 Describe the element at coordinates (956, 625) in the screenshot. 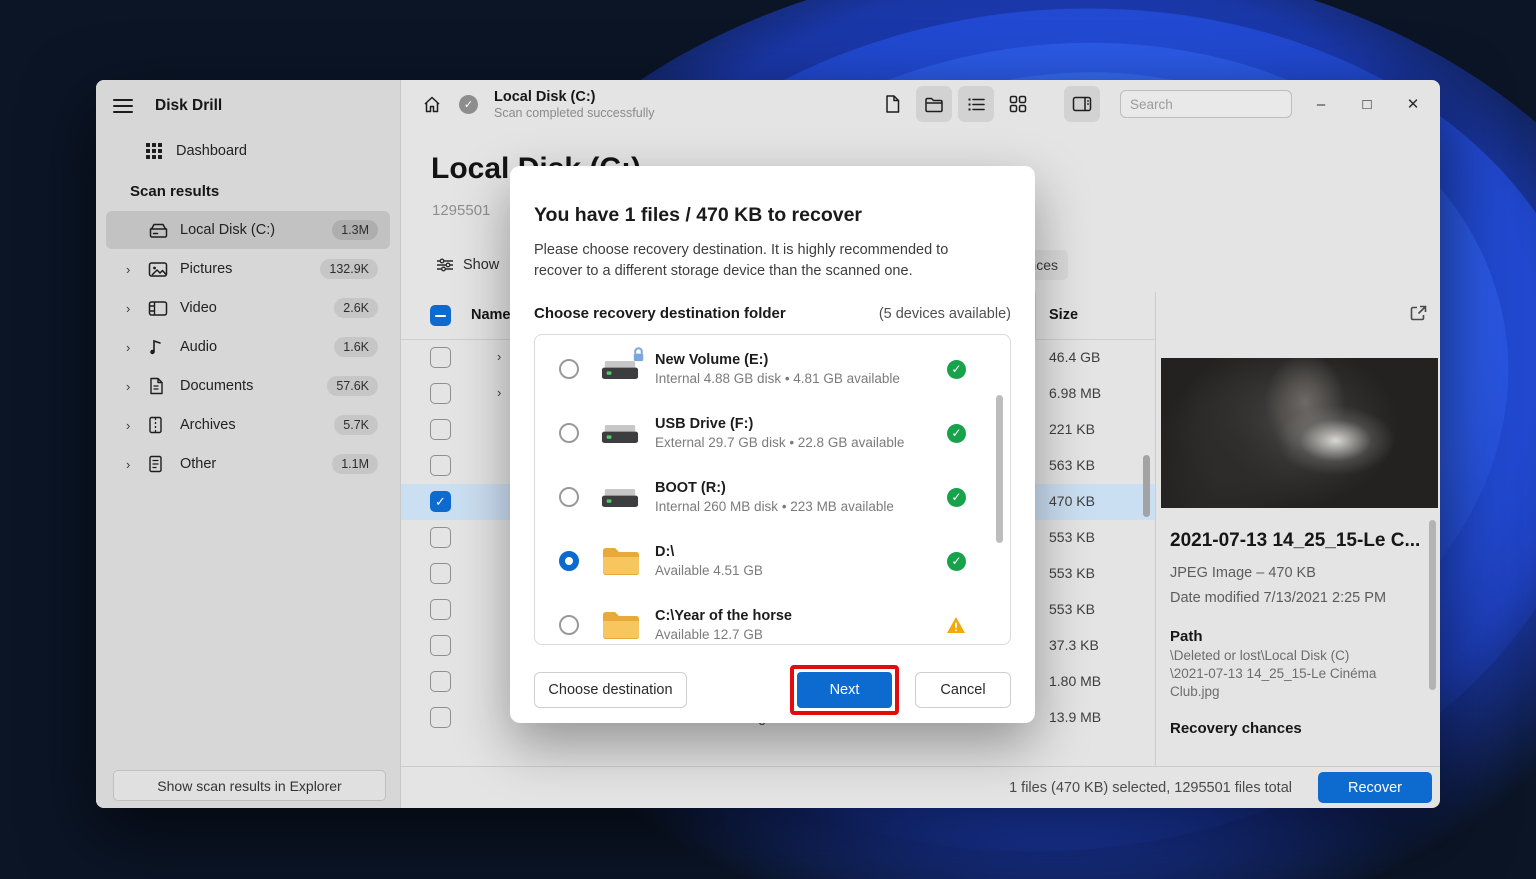

I see `status-warning-icon` at that location.